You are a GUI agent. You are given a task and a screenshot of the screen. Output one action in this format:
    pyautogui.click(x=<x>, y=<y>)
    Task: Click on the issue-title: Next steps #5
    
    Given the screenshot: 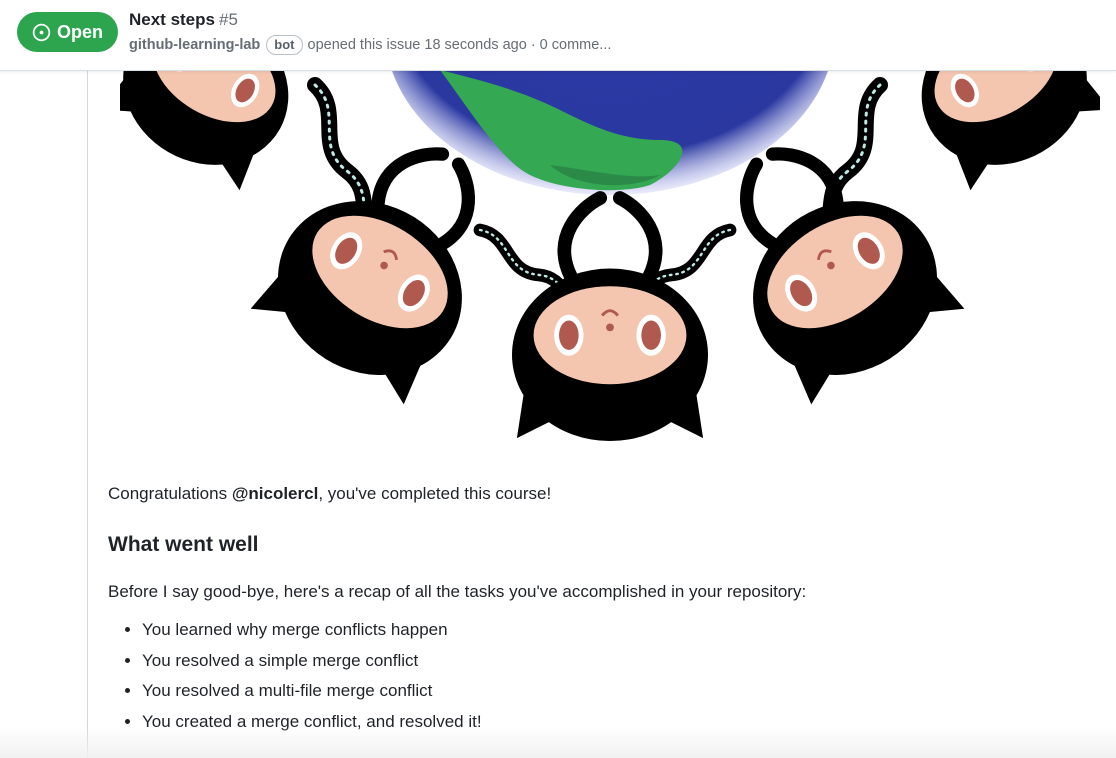 What is the action you would take?
    pyautogui.click(x=183, y=20)
    